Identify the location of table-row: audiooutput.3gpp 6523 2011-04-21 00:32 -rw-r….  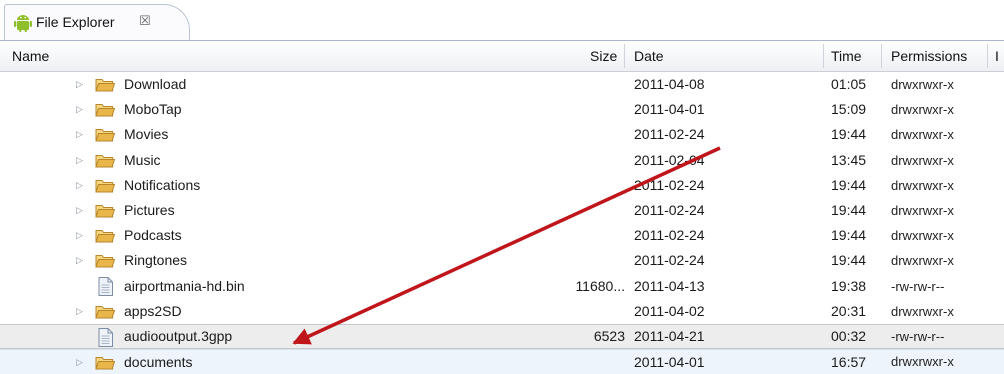
(502, 336).